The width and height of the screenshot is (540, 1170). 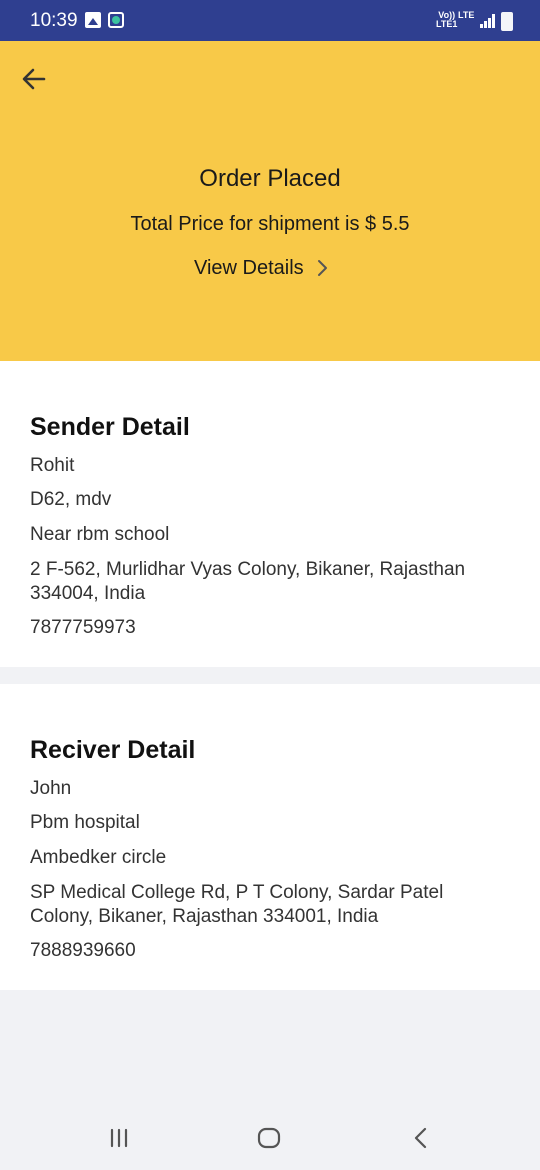 I want to click on nav-back-button, so click(x=421, y=1138).